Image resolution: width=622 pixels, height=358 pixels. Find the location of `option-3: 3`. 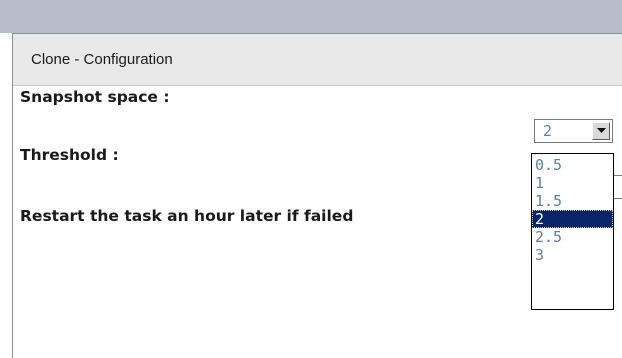

option-3: 3 is located at coordinates (572, 255).